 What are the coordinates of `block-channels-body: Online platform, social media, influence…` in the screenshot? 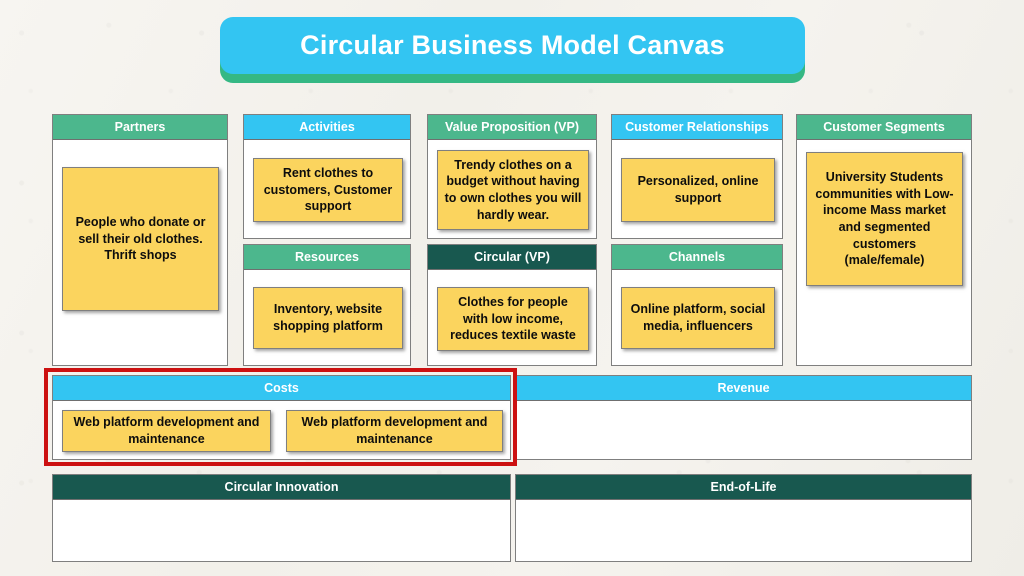 It's located at (697, 317).